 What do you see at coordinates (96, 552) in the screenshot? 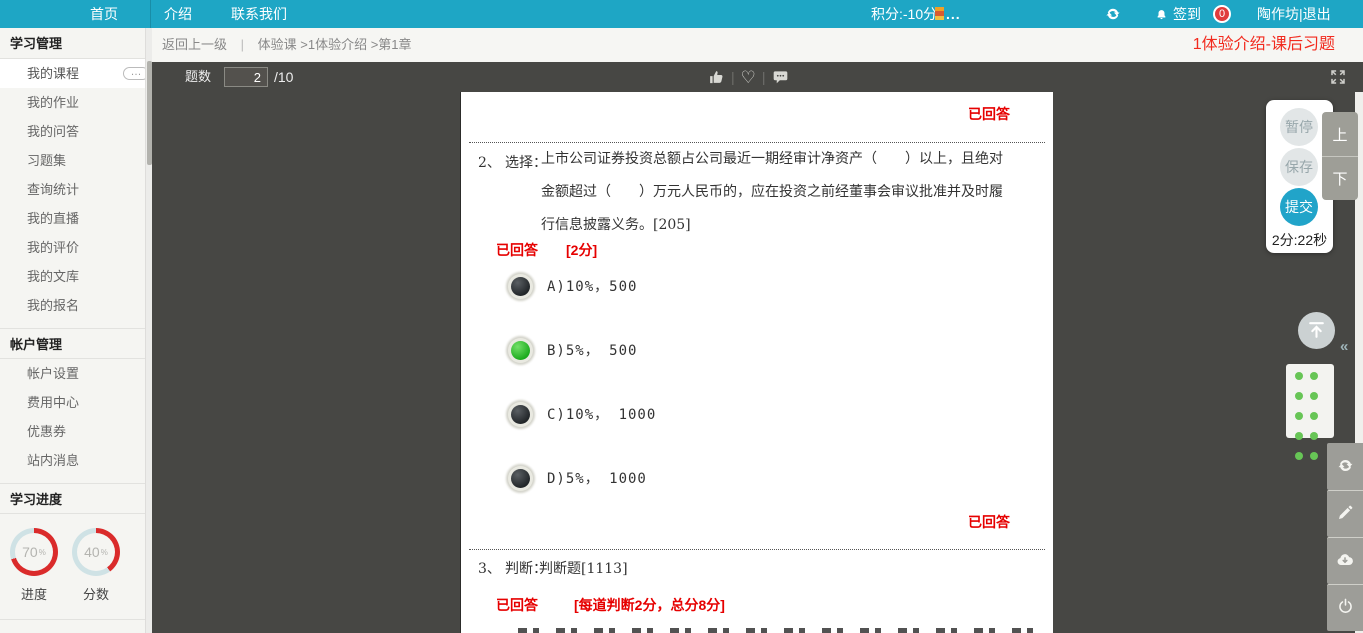
I see `score-ring: 40%` at bounding box center [96, 552].